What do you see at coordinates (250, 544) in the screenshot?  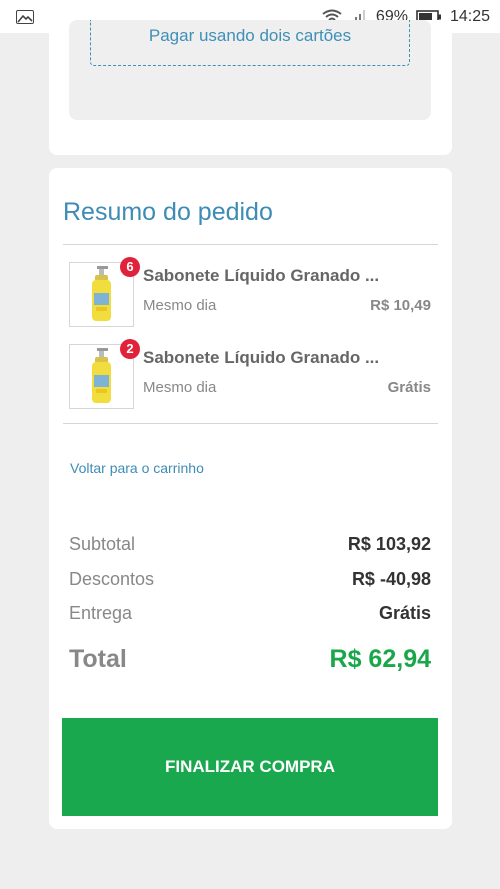 I see `subtotal-row: Subtotal R$ 103,92` at bounding box center [250, 544].